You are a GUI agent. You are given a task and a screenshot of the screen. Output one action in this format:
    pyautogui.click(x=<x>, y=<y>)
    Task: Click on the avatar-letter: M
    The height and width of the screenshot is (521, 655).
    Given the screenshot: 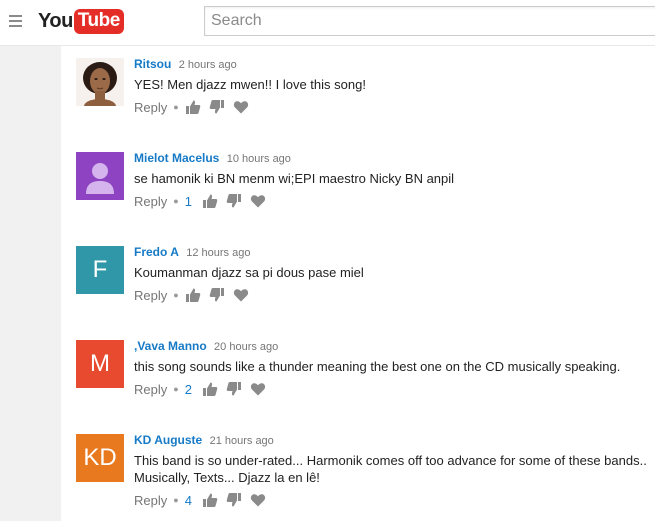 What is the action you would take?
    pyautogui.click(x=100, y=363)
    